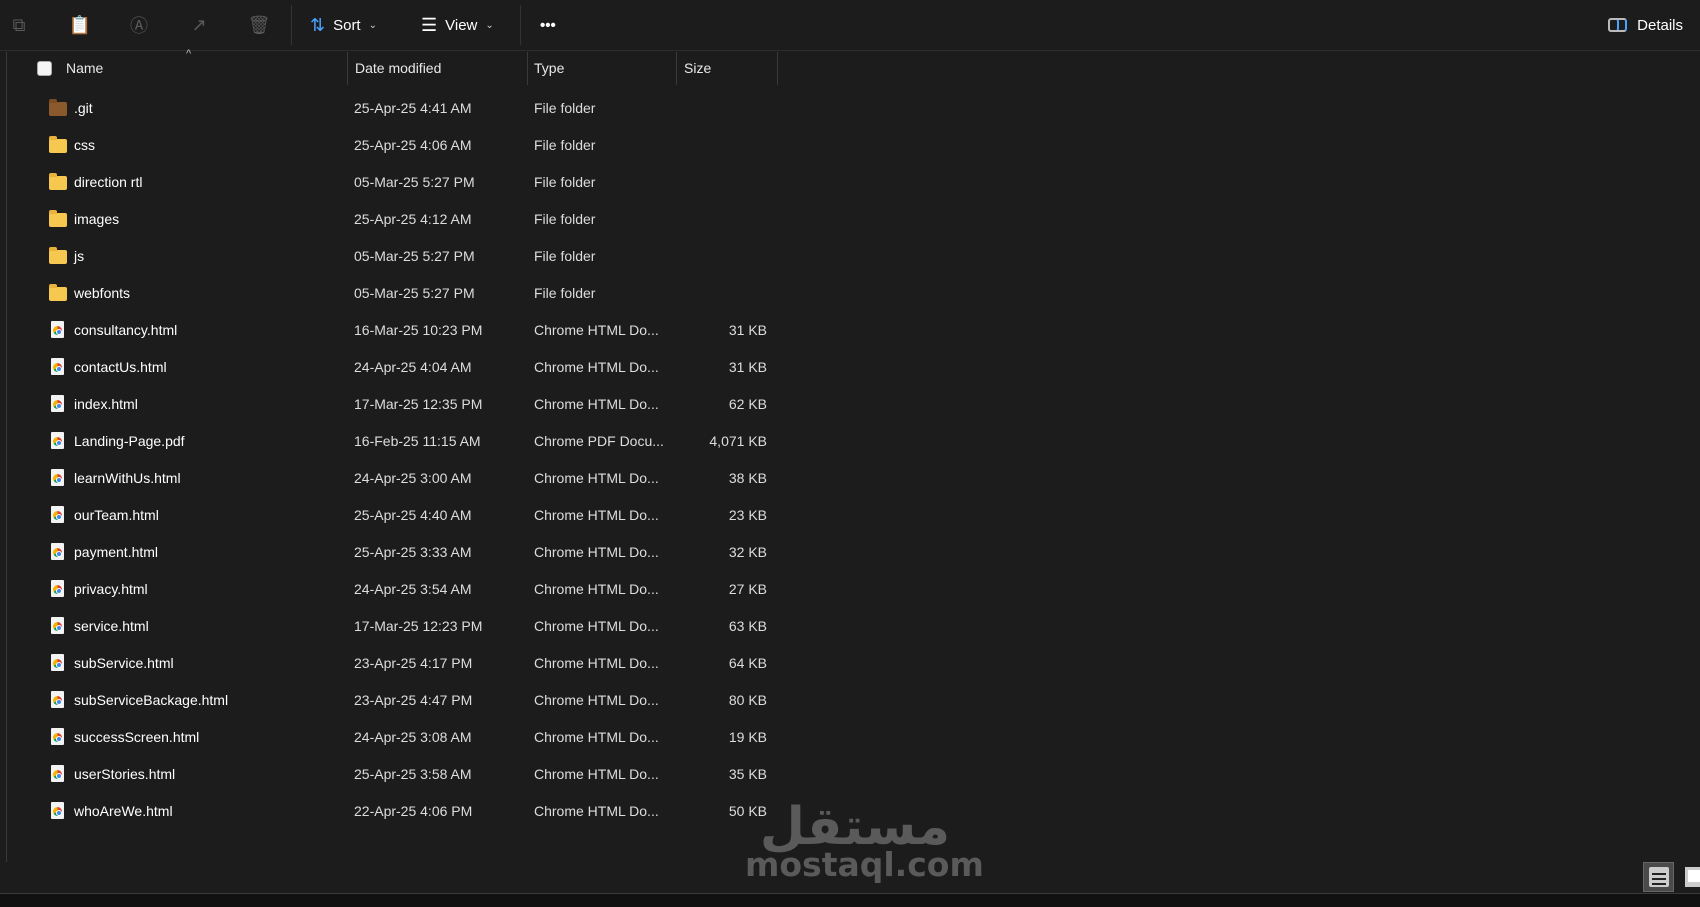  Describe the element at coordinates (1658, 877) in the screenshot. I see `details-view-button` at that location.